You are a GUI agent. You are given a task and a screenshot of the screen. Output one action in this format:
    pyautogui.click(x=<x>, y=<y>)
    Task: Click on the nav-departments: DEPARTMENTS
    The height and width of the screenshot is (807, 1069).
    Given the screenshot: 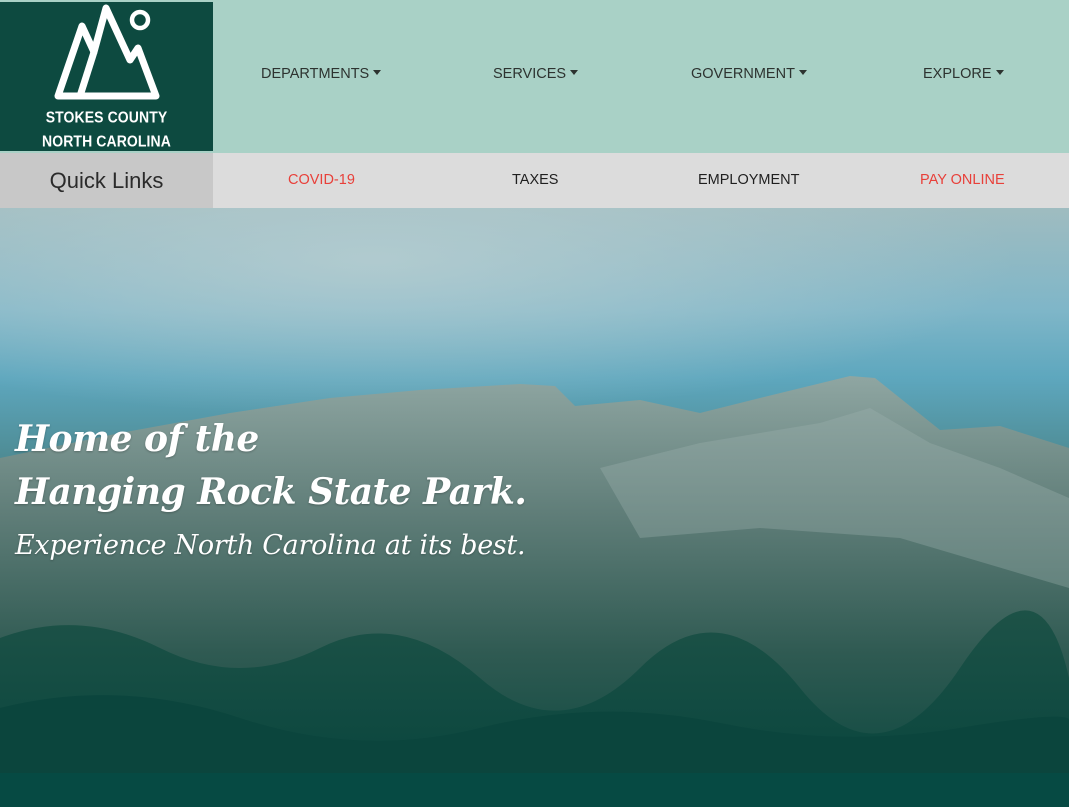 What is the action you would take?
    pyautogui.click(x=321, y=76)
    